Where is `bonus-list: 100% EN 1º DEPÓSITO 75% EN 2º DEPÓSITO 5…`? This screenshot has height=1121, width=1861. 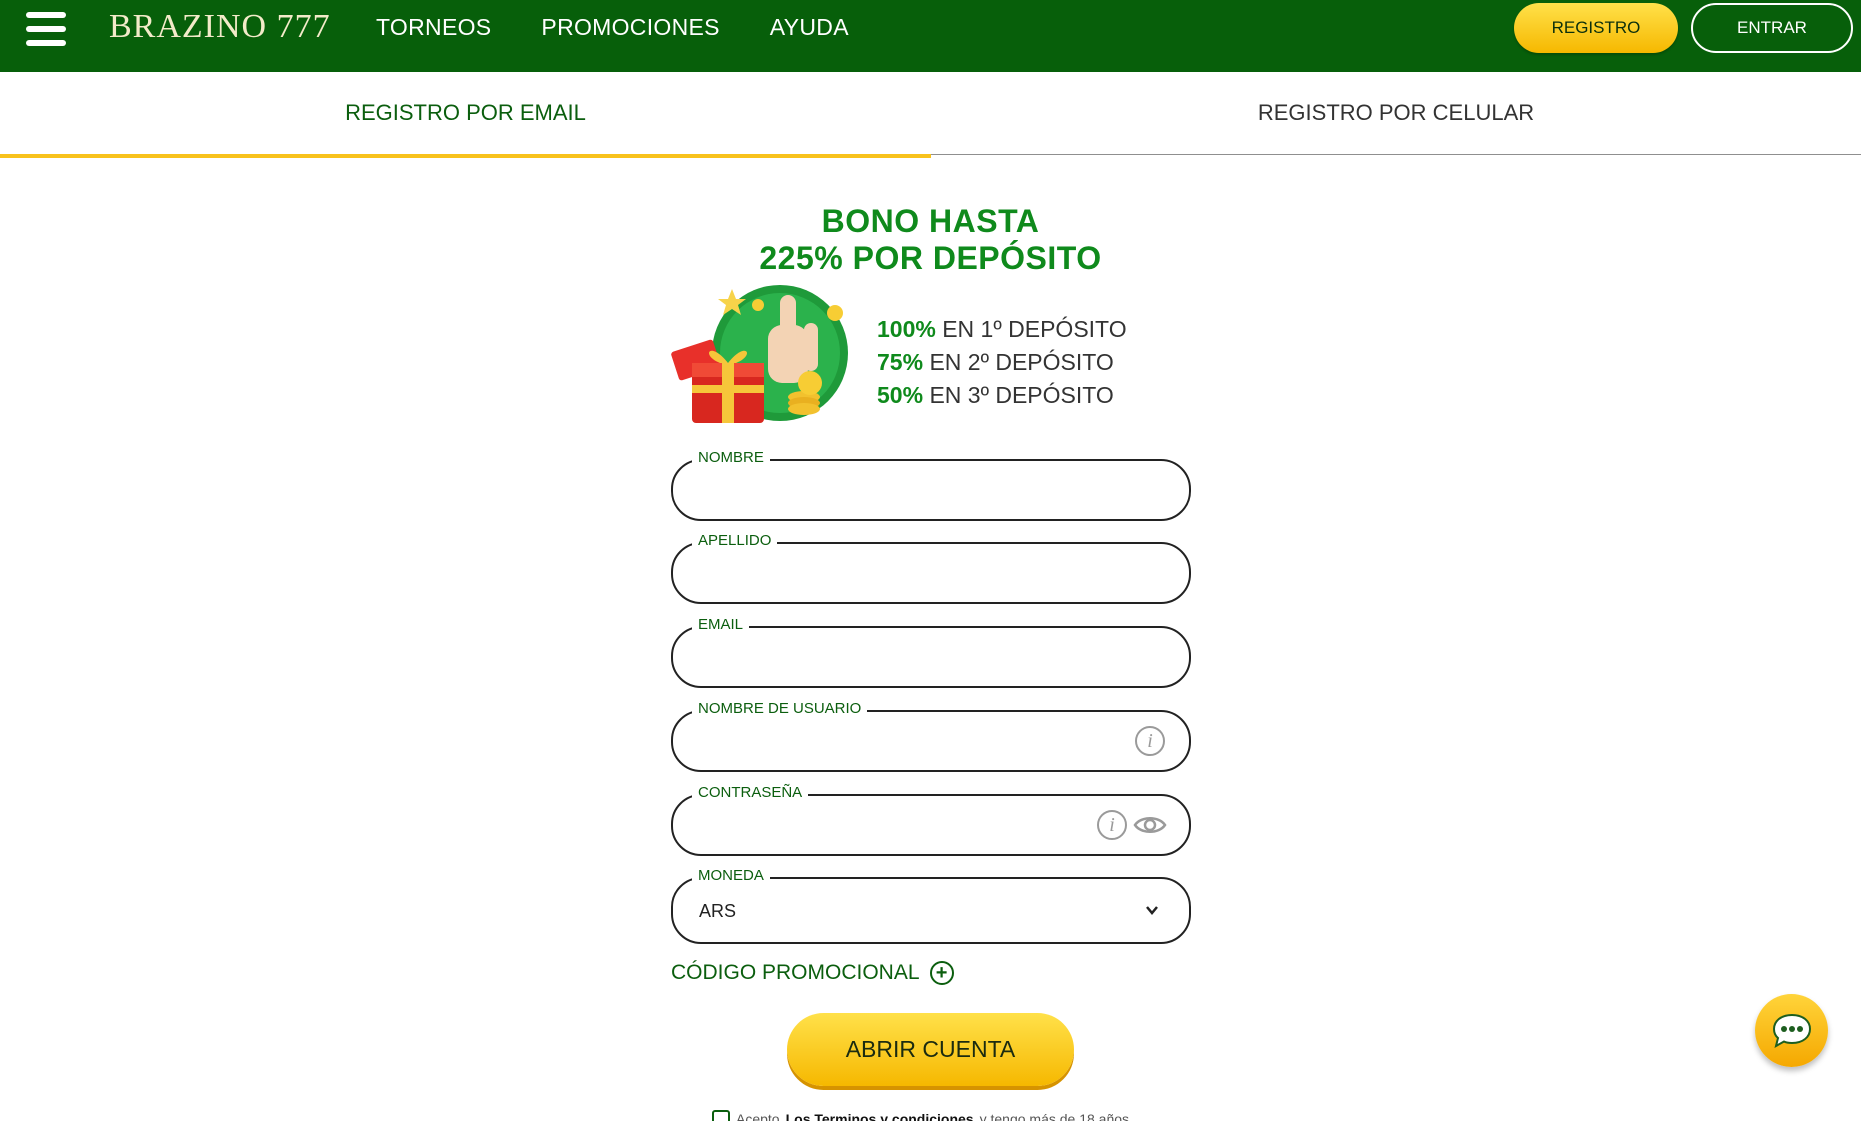
bonus-list: 100% EN 1º DEPÓSITO 75% EN 2º DEPÓSITO 5… is located at coordinates (1002, 365).